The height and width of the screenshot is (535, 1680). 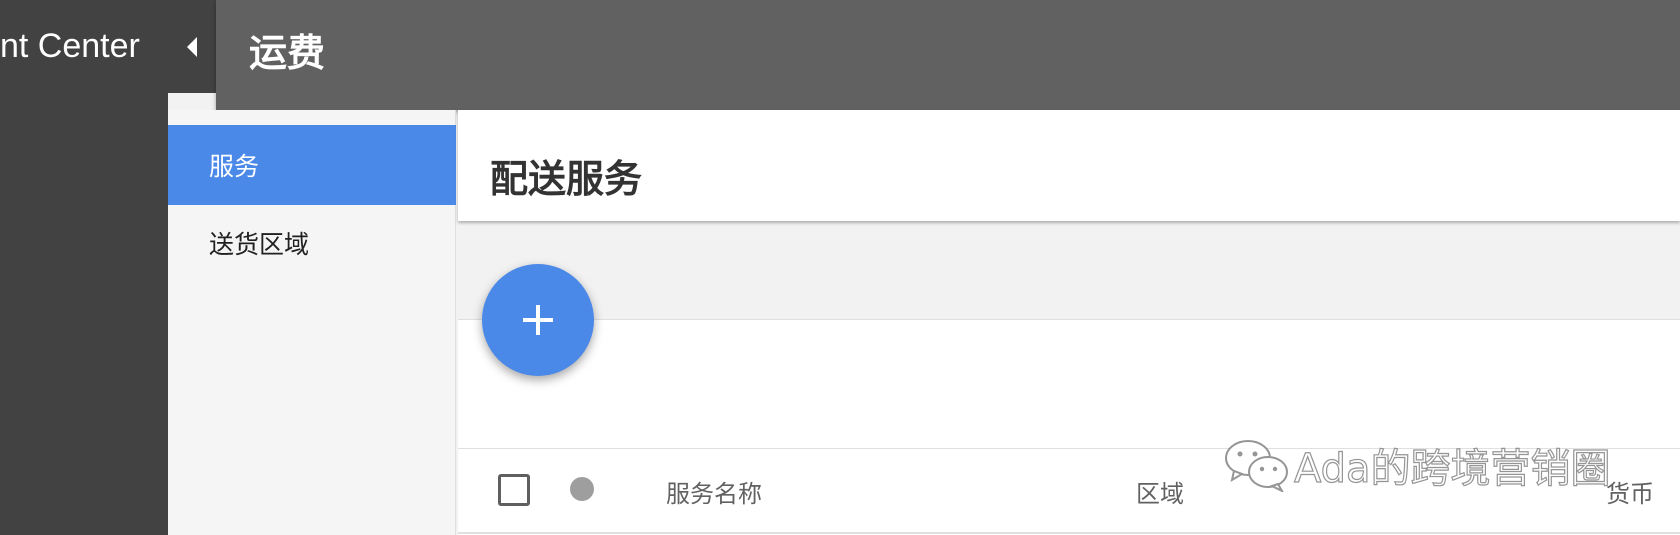 I want to click on chevron-left-icon, so click(x=192, y=46).